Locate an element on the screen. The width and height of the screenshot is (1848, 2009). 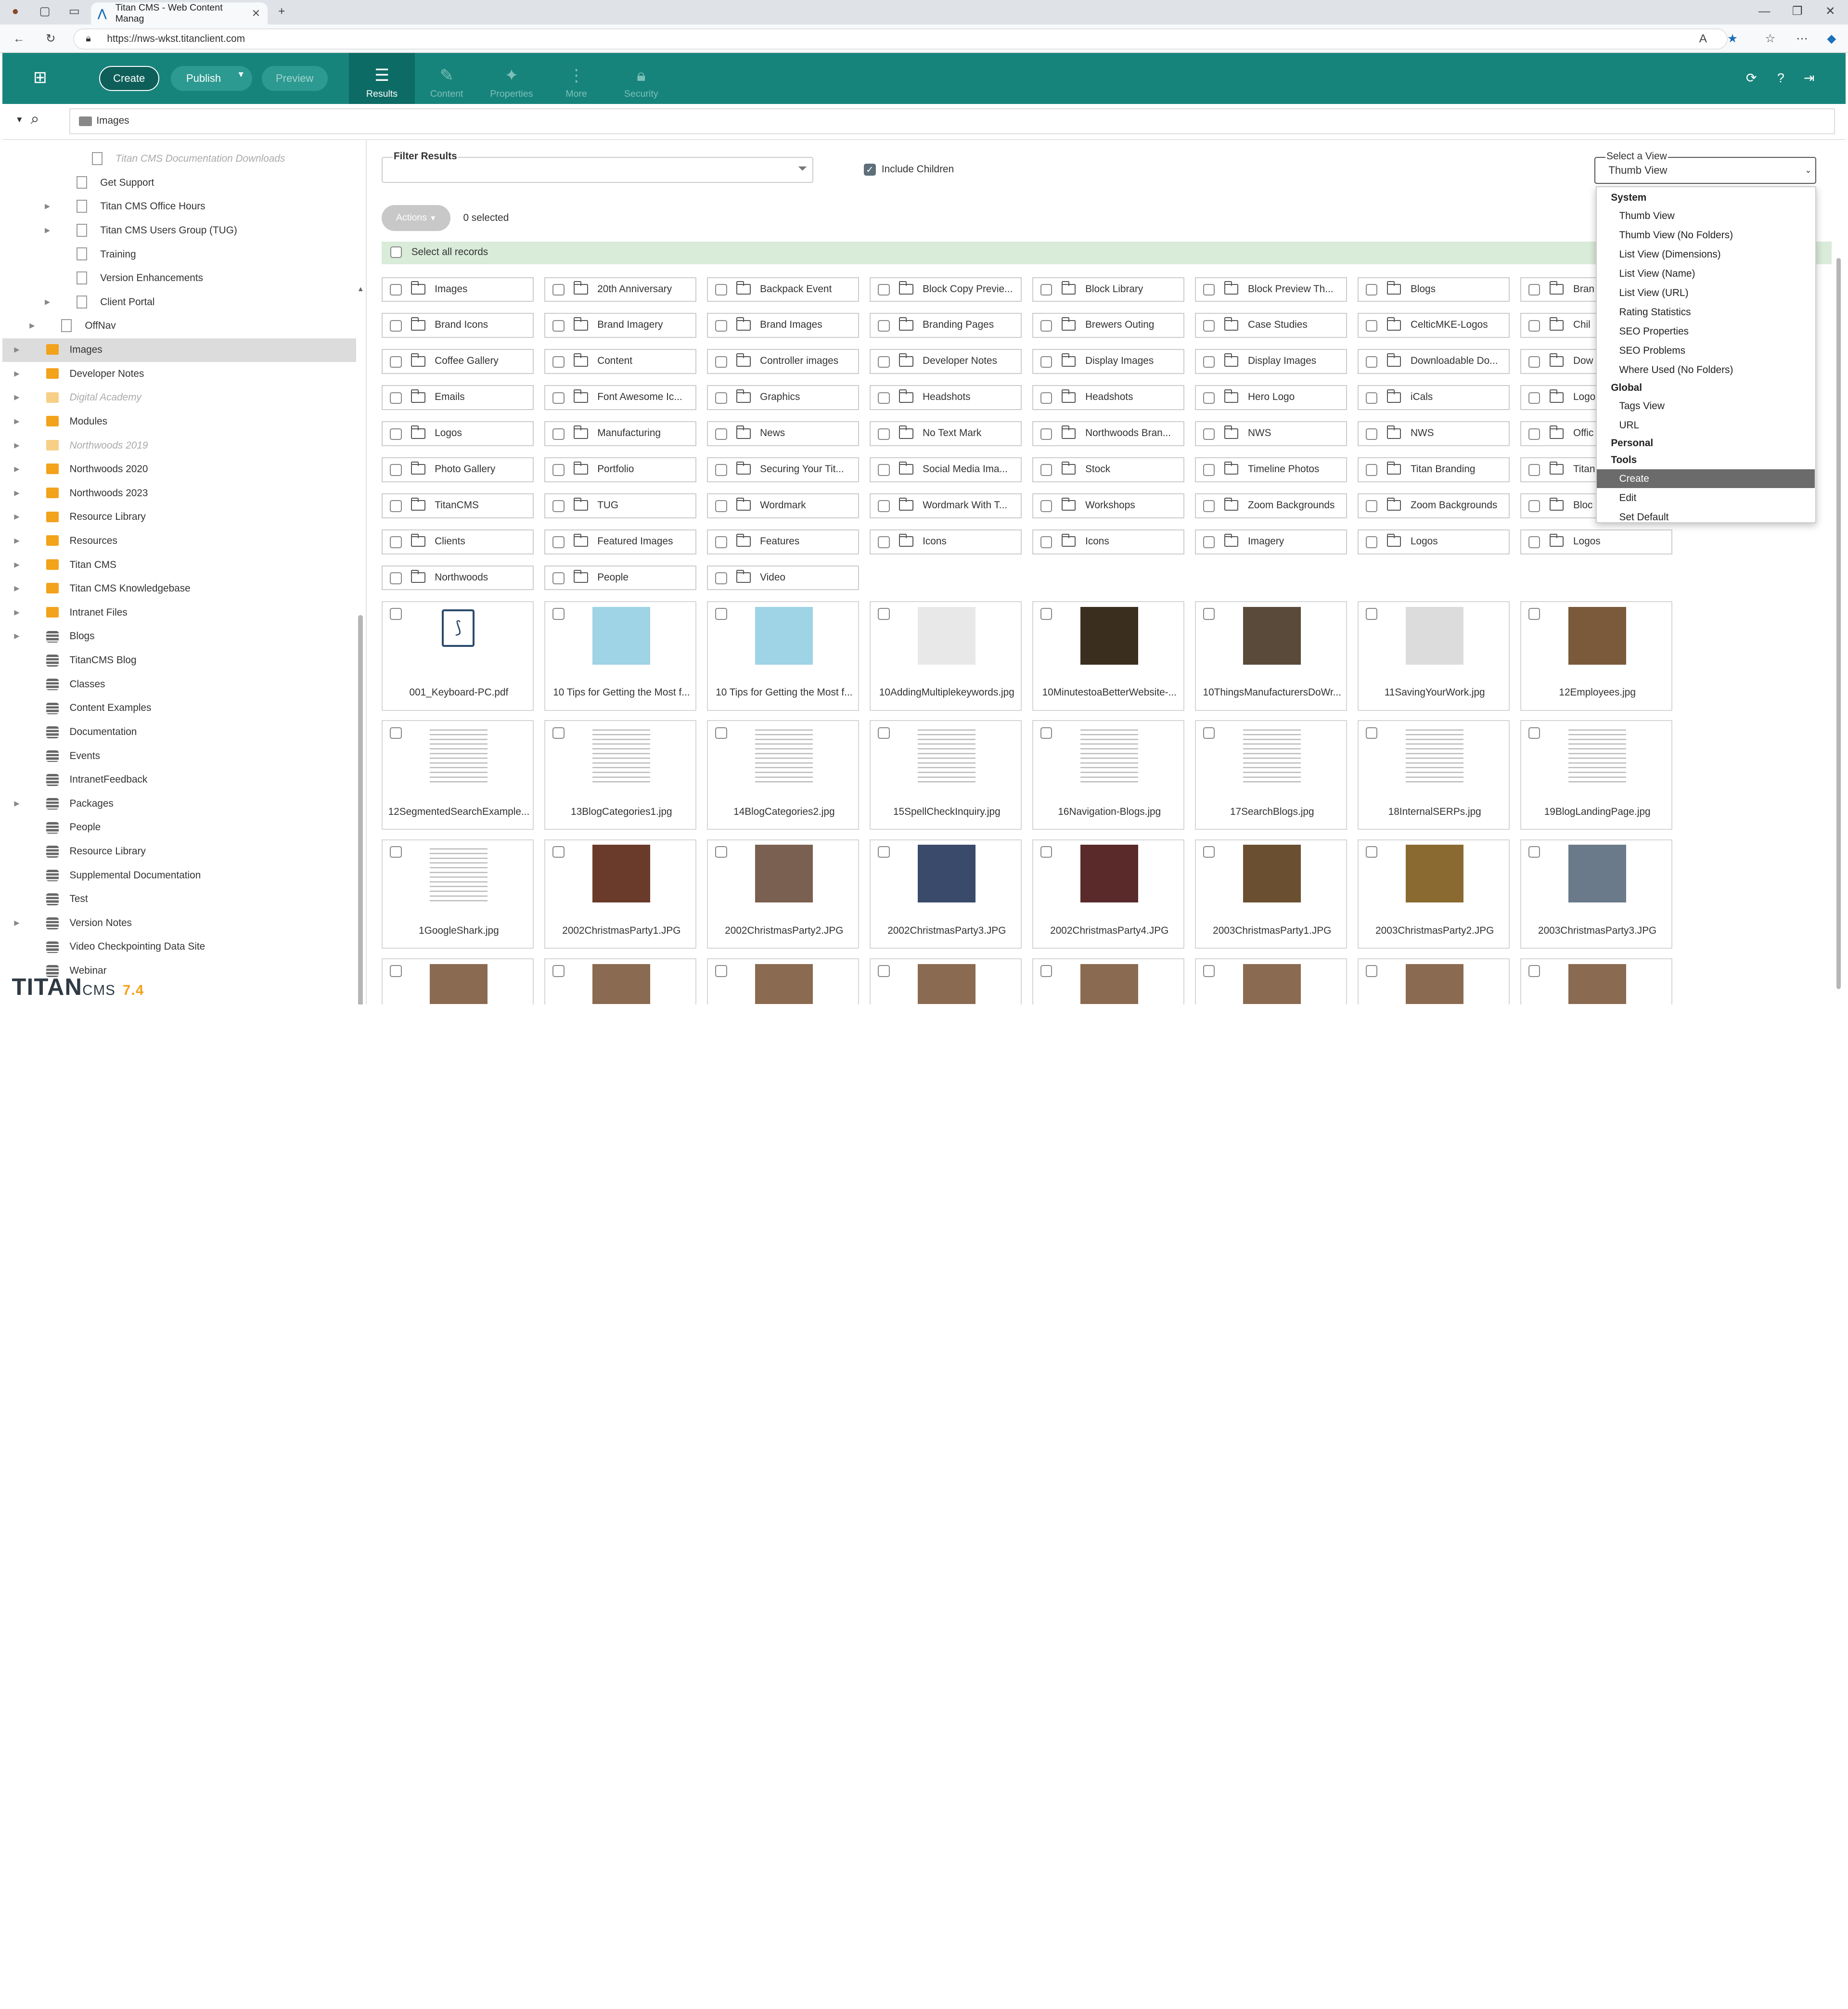
tree-item-blogs: ▶ Blogs is located at coordinates (179, 636).